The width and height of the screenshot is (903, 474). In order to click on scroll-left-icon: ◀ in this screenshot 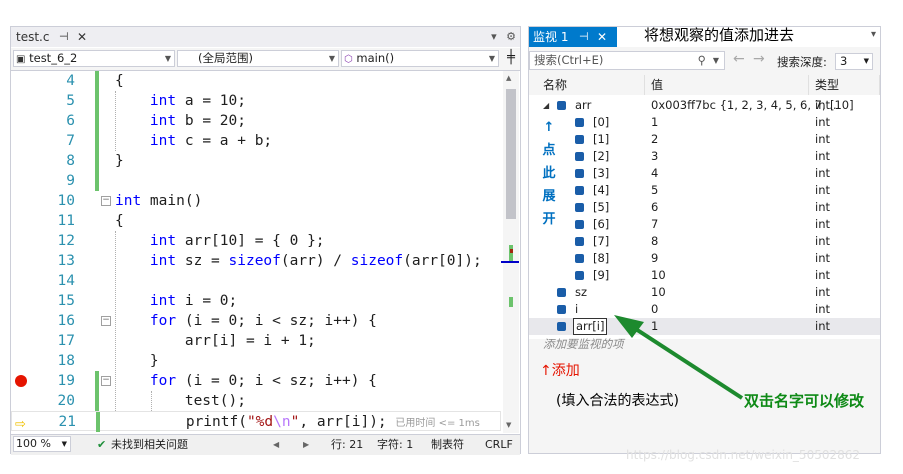, I will do `click(276, 444)`.